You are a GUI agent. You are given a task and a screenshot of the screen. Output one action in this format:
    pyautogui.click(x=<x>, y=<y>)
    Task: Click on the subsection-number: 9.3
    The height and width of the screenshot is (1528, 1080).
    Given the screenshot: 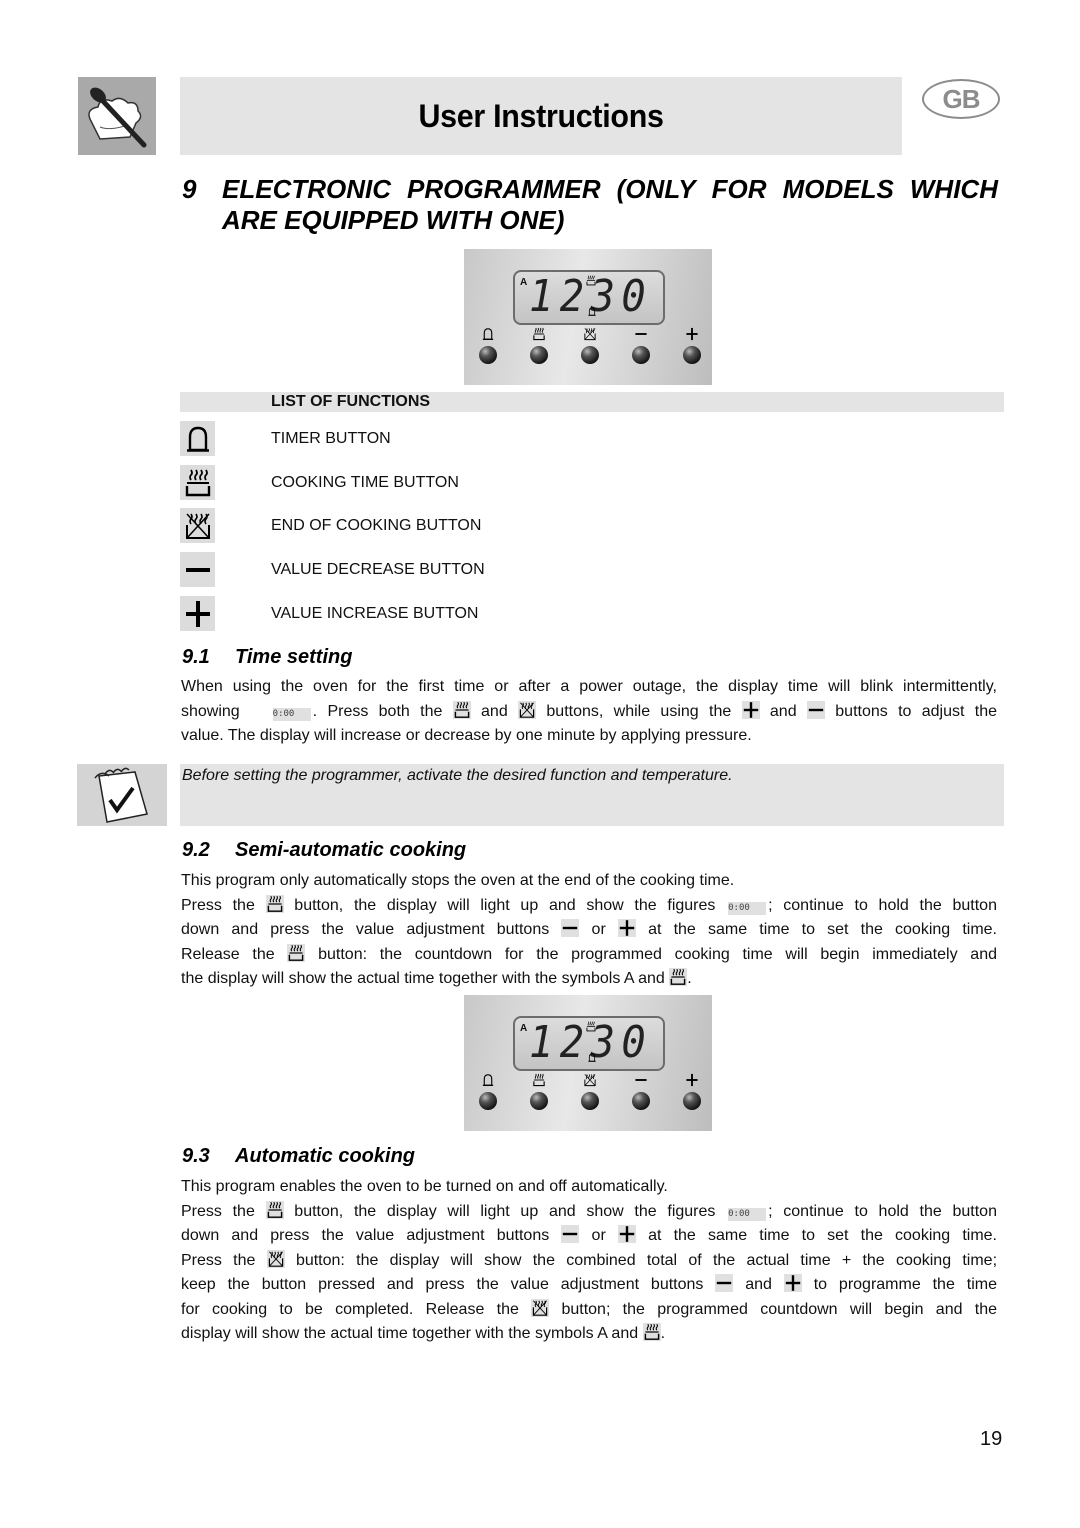 What is the action you would take?
    pyautogui.click(x=196, y=1156)
    